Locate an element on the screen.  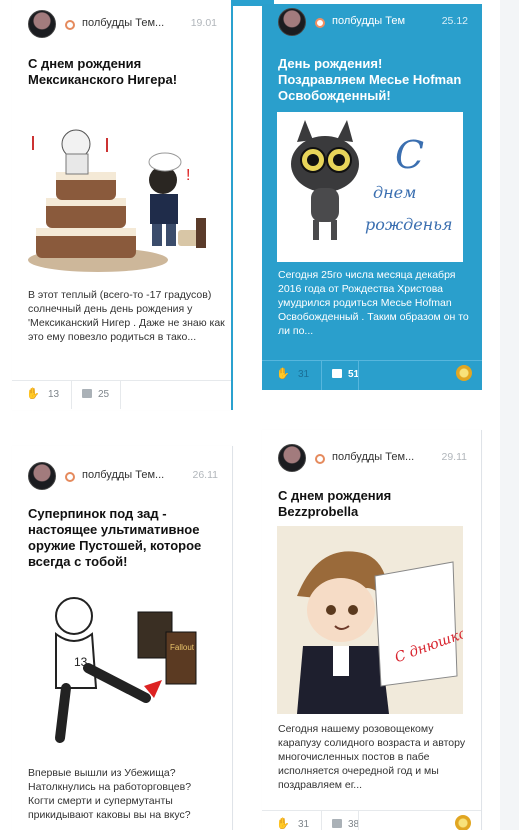
game-box-label: Fallout is located at coordinates (182, 647).